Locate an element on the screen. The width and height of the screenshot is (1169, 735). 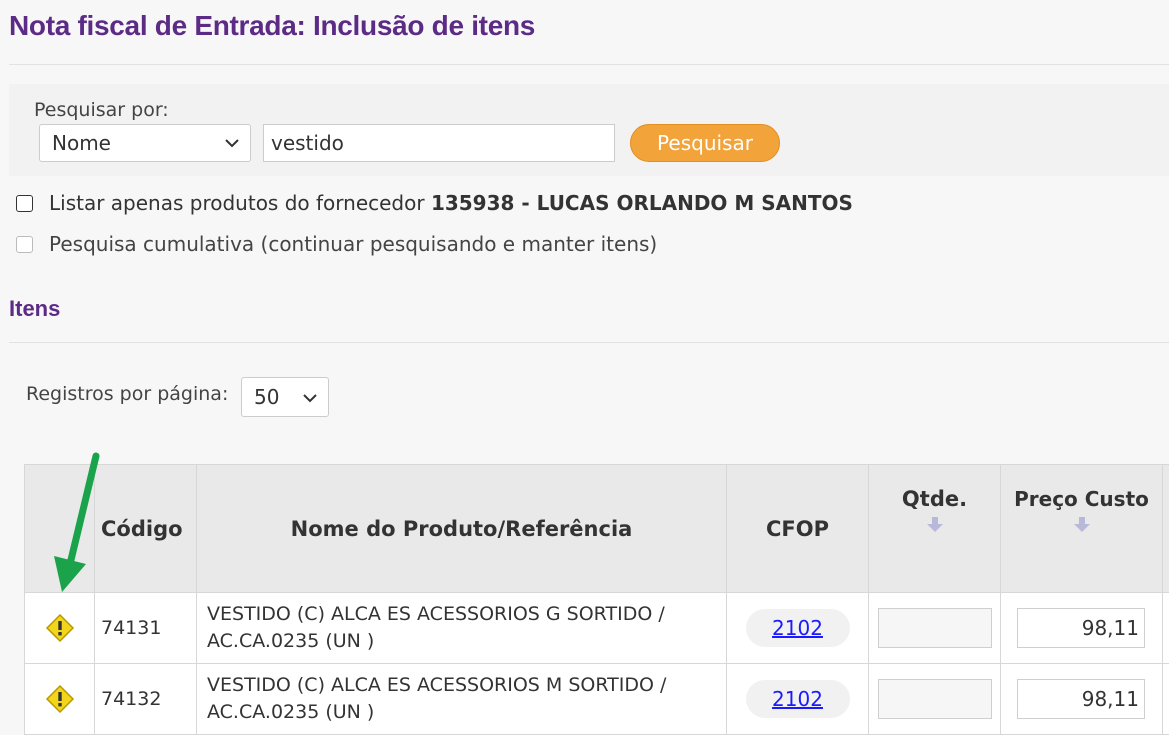
search-button: Pesquisar is located at coordinates (705, 143).